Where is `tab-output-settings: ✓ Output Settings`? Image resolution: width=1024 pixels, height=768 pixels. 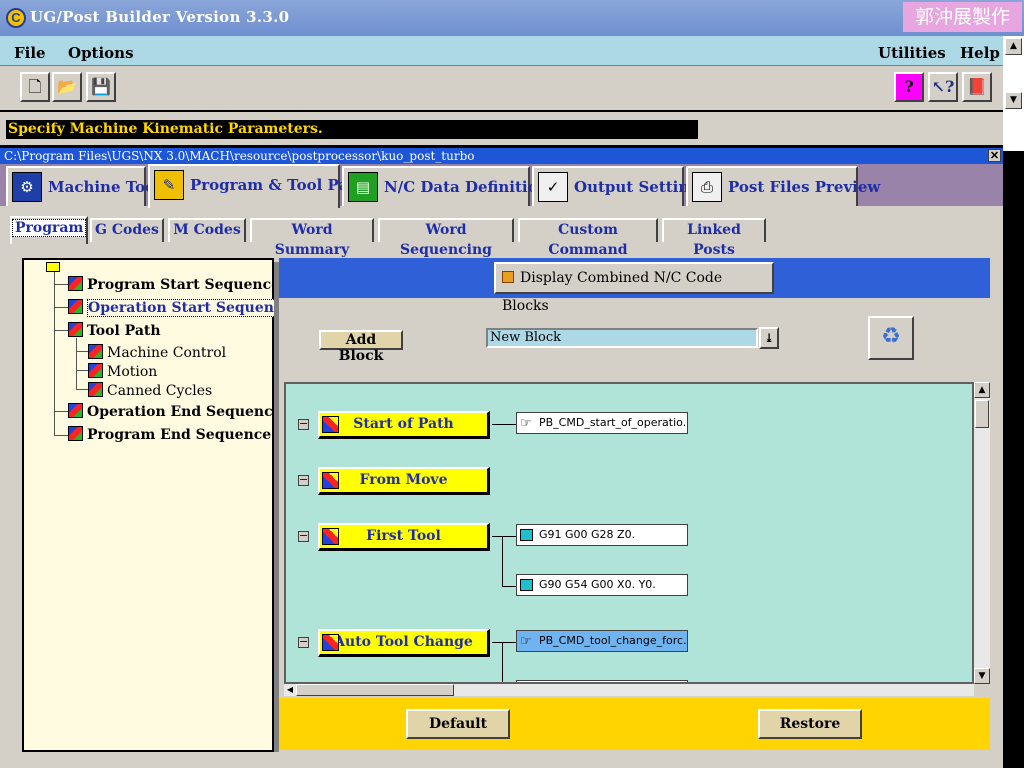
tab-output-settings: ✓ Output Settings is located at coordinates (620, 186).